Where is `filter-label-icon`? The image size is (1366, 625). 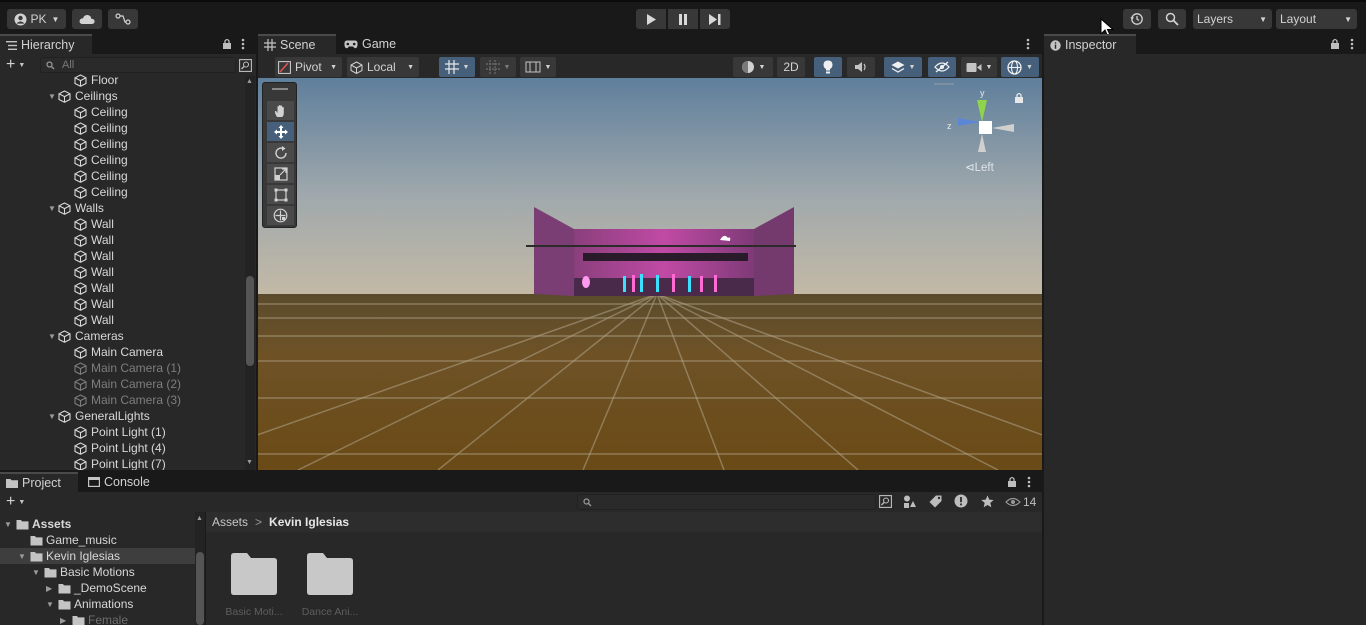 filter-label-icon is located at coordinates (935, 501).